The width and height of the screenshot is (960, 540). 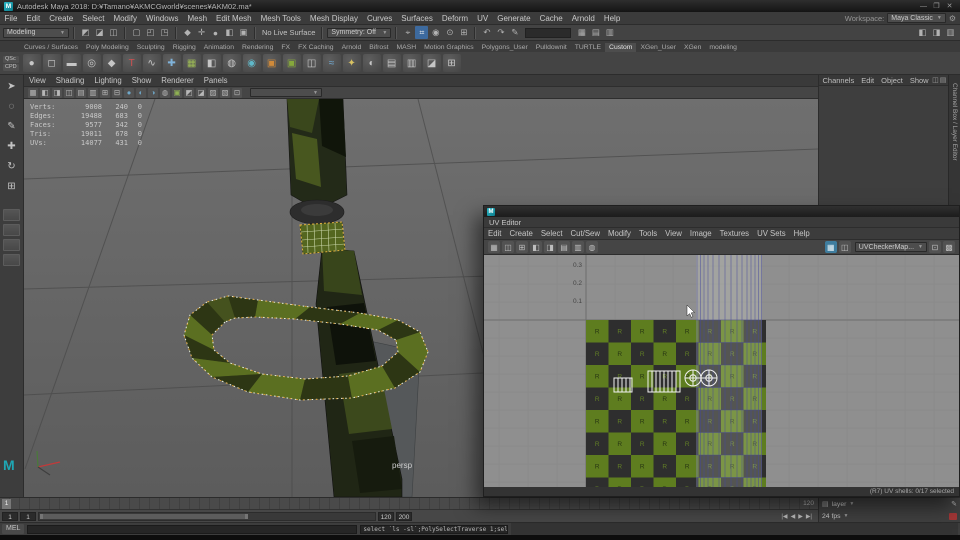 I want to click on texture-selector-dropdown: UVCheckerMap... ▼, so click(x=890, y=247).